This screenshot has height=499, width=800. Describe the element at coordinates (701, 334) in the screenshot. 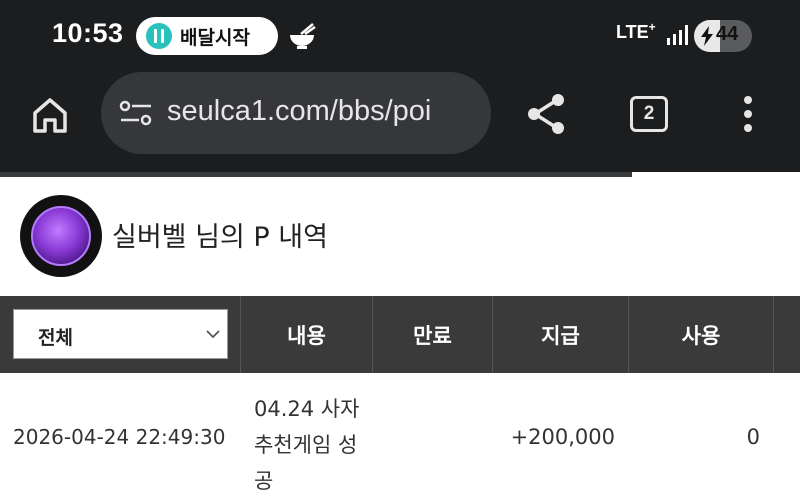

I see `column-header-used: 사용` at that location.